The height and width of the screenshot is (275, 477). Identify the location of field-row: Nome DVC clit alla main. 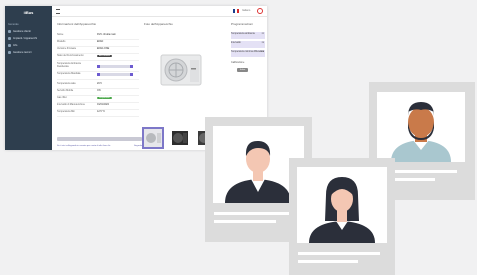
(98, 36).